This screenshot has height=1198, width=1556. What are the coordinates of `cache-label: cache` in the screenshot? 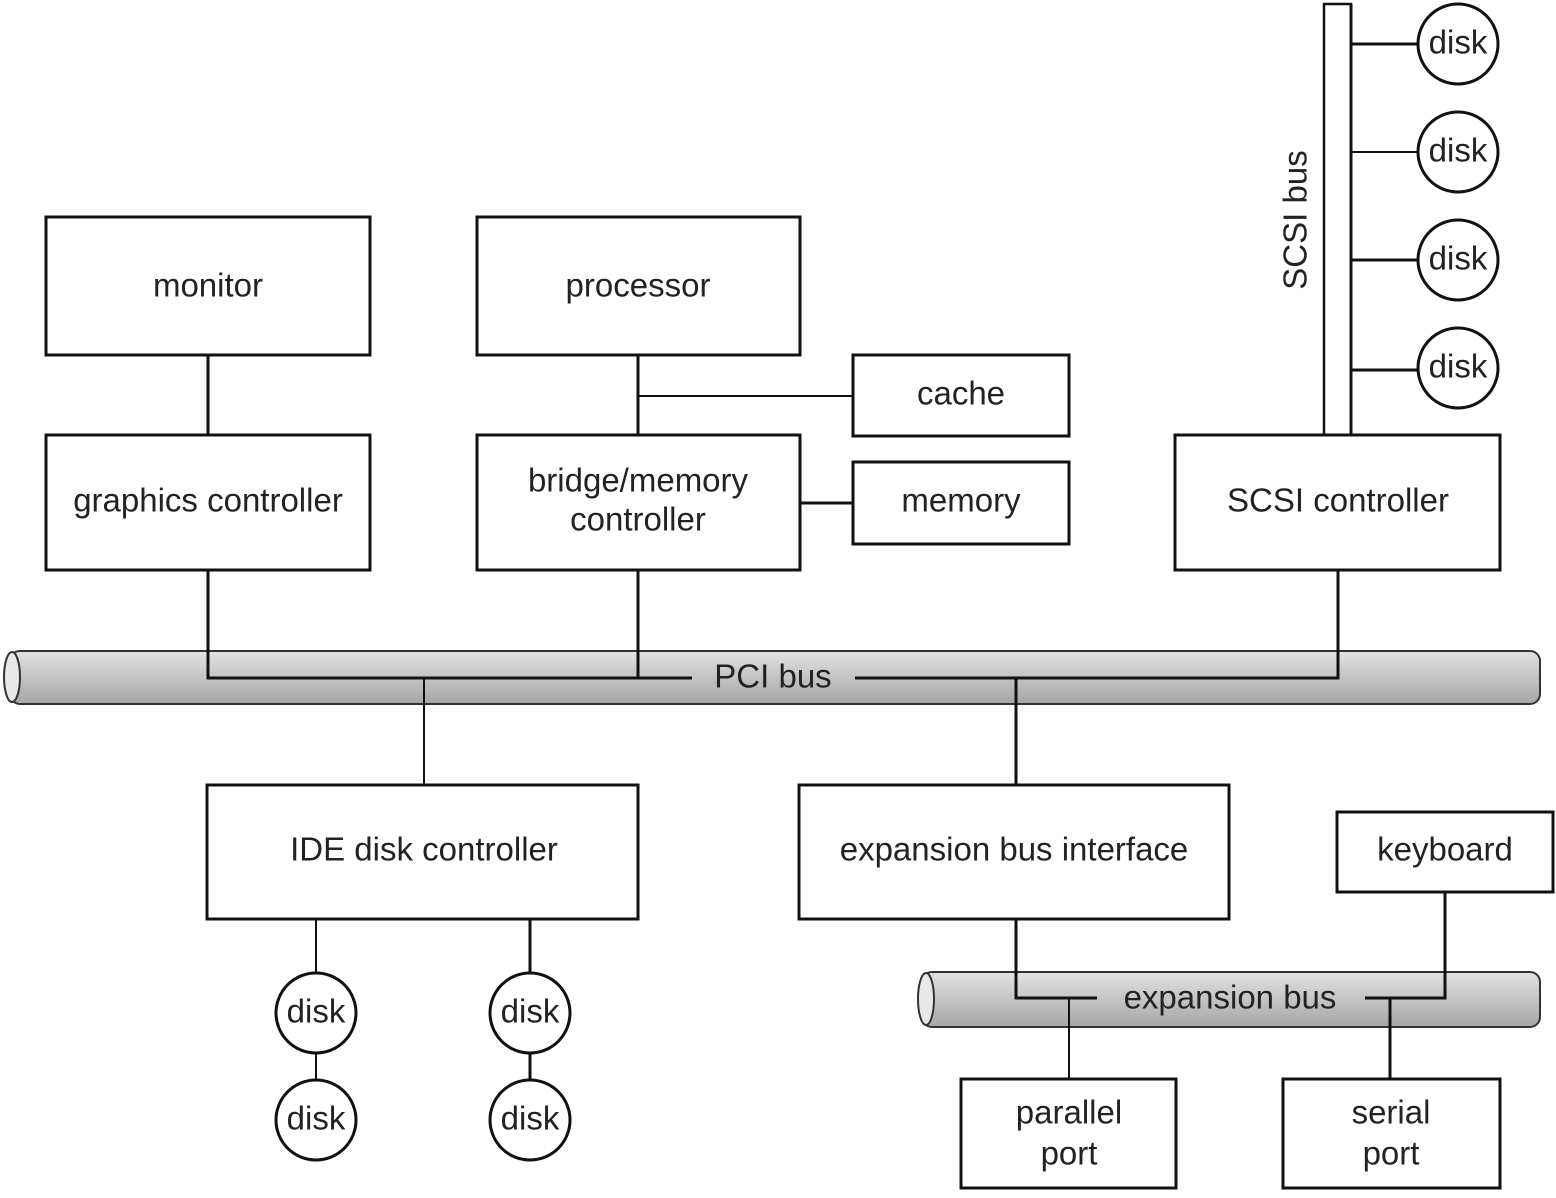 It's located at (961, 393).